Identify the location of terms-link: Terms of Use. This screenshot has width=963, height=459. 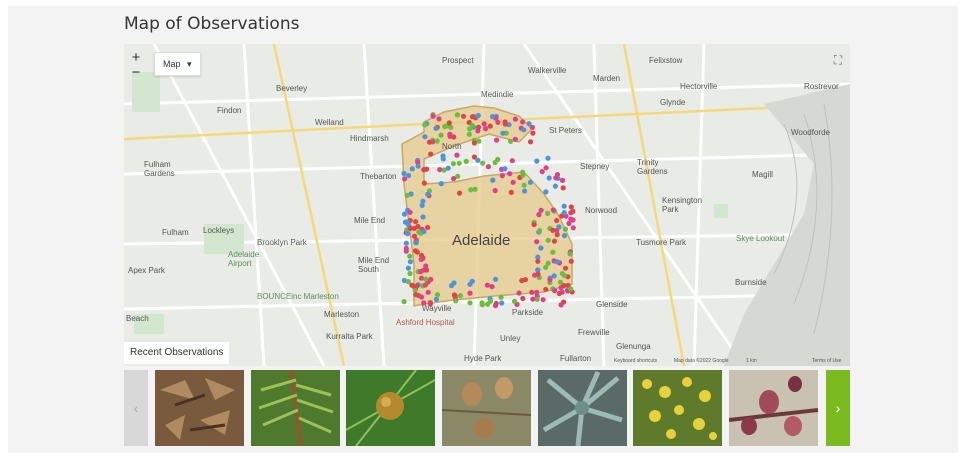
(826, 361).